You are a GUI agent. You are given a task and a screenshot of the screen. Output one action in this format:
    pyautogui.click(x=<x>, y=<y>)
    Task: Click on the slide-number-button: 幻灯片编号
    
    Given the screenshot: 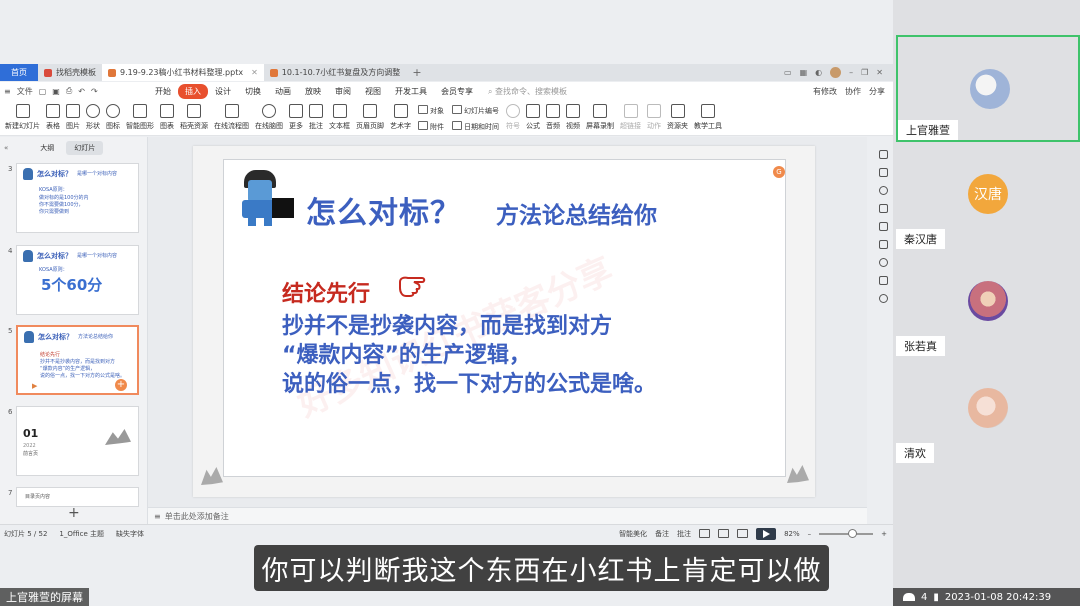 What is the action you would take?
    pyautogui.click(x=475, y=110)
    